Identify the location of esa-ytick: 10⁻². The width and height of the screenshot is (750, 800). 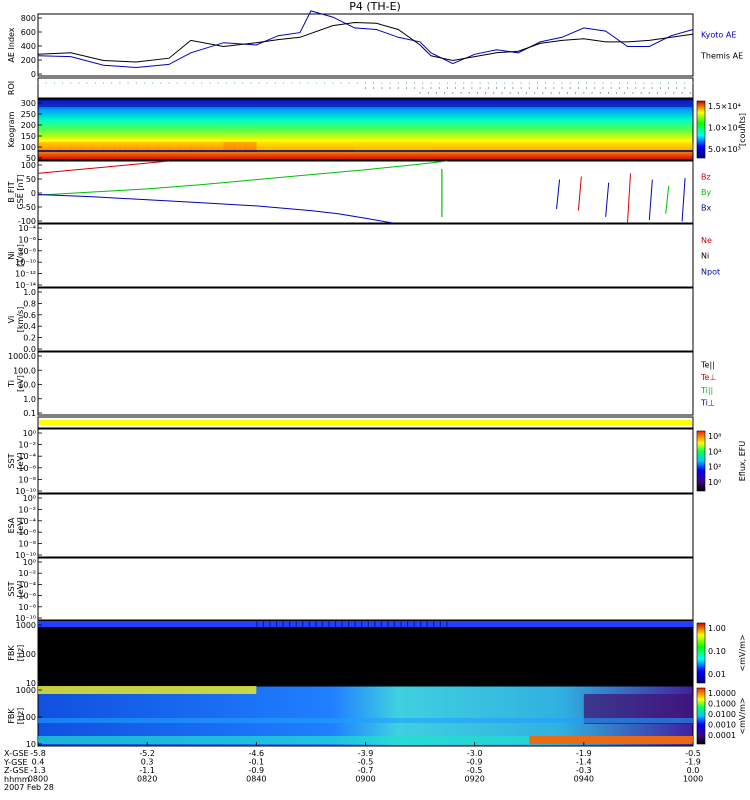
(27, 509).